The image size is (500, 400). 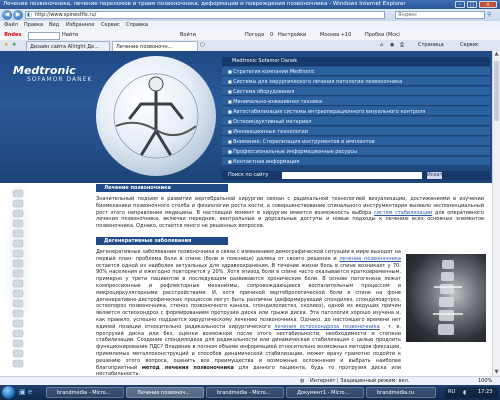 What do you see at coordinates (356, 71) in the screenshot?
I see `site-menu-item-strategy: Стратегия компании Medtronic` at bounding box center [356, 71].